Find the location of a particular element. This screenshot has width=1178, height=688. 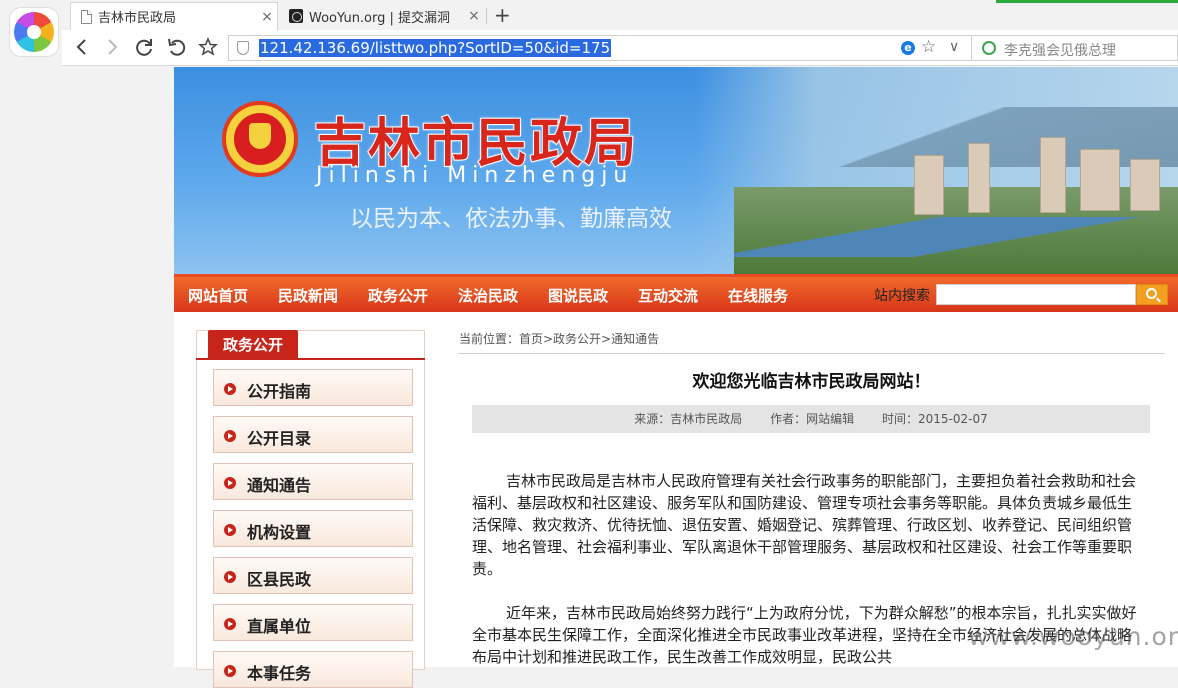

menu-item-pictures: 图说民政 is located at coordinates (578, 295).